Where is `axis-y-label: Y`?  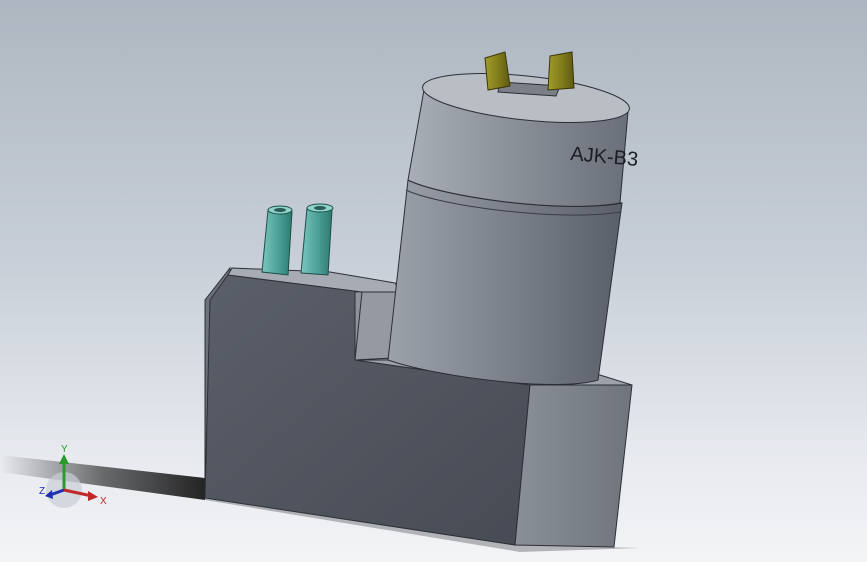 axis-y-label: Y is located at coordinates (64, 449).